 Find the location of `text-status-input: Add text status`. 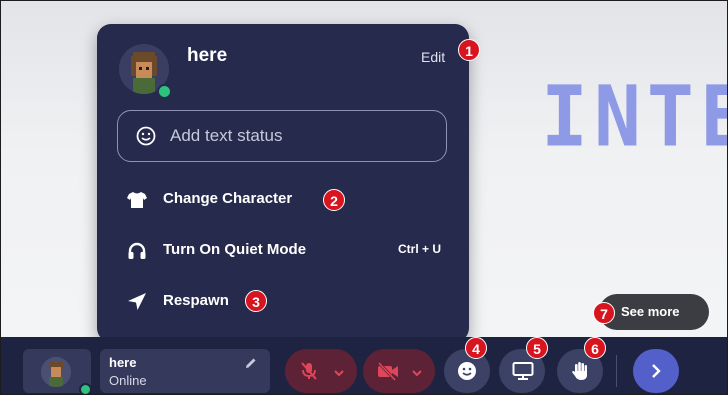

text-status-input: Add text status is located at coordinates (282, 136).